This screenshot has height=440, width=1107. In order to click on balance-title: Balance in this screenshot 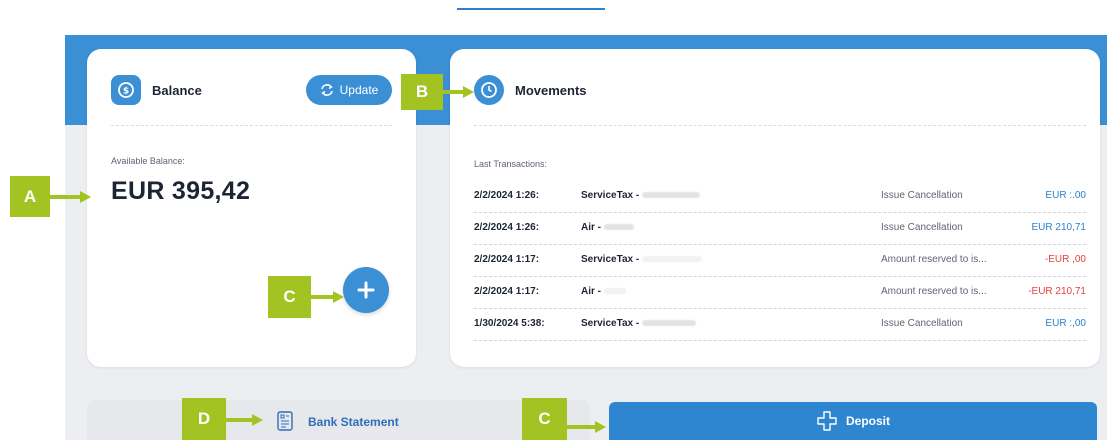, I will do `click(177, 90)`.